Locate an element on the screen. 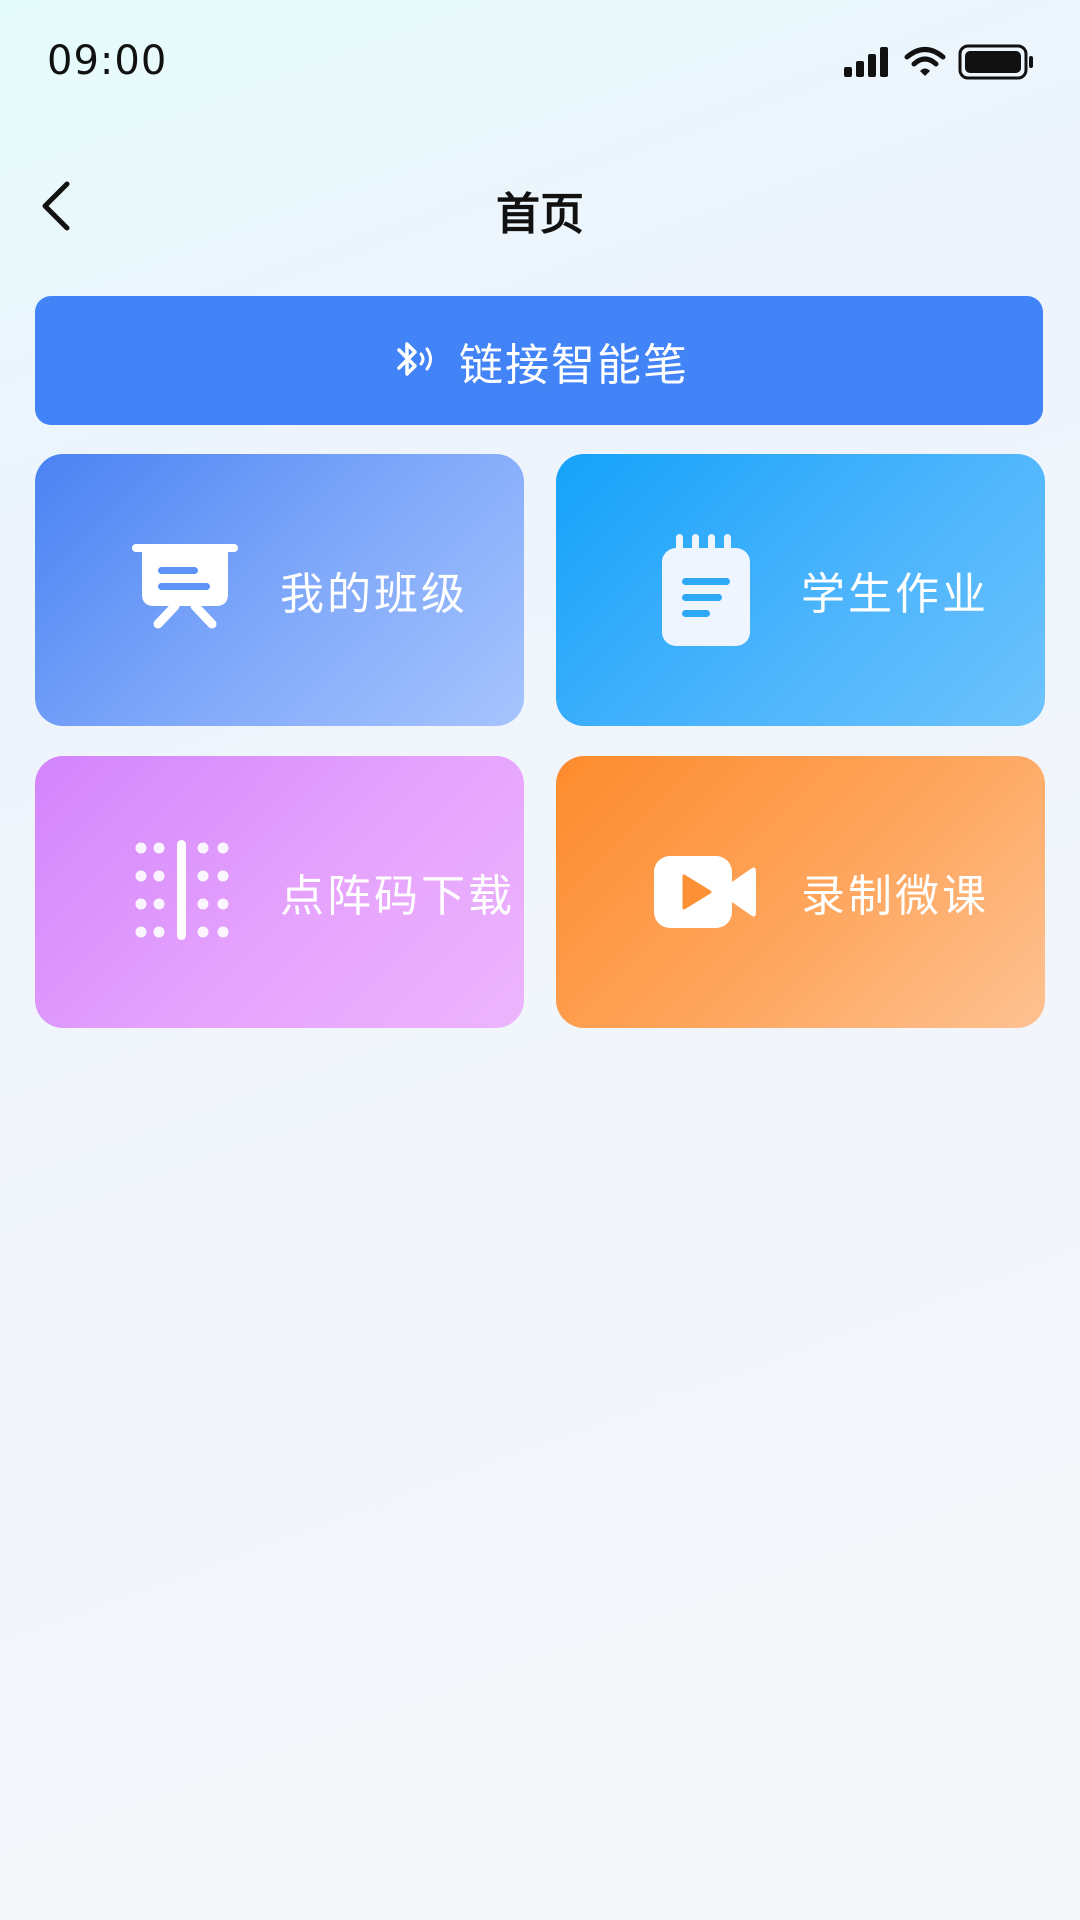 The height and width of the screenshot is (1920, 1080). status-bar: 09:00 is located at coordinates (540, 62).